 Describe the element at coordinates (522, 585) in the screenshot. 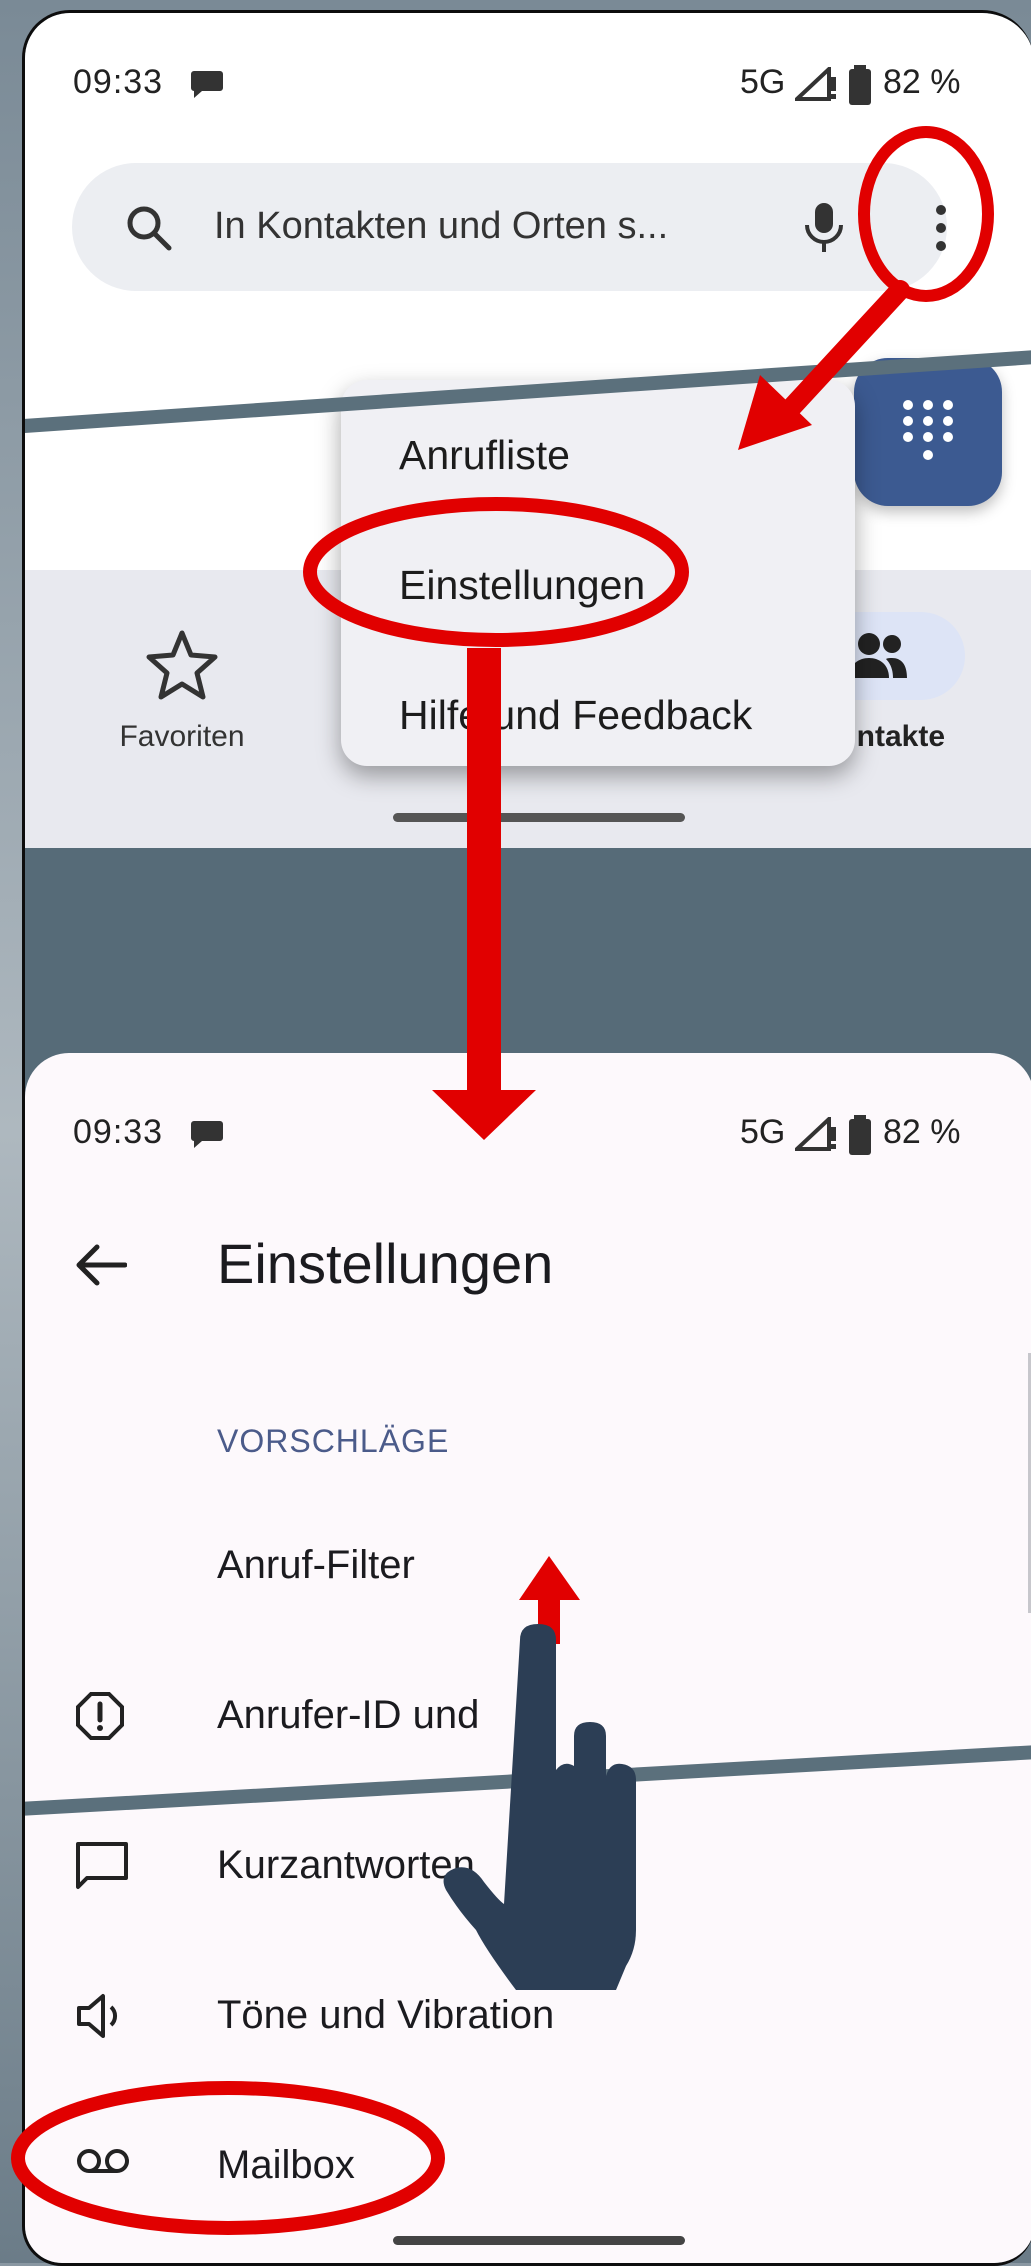

I see `menu-item-settings: Einstellungen` at that location.